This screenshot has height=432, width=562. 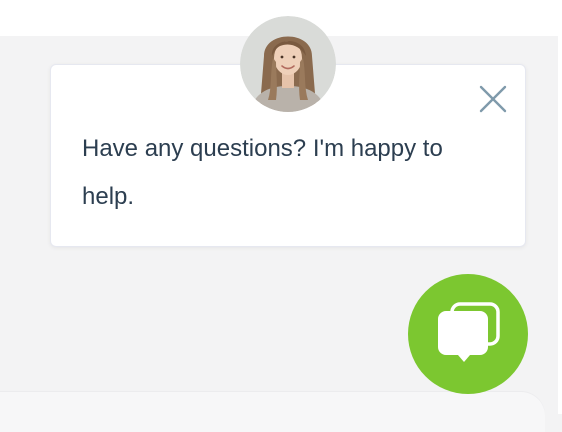 I want to click on page-edge, so click(x=560, y=207).